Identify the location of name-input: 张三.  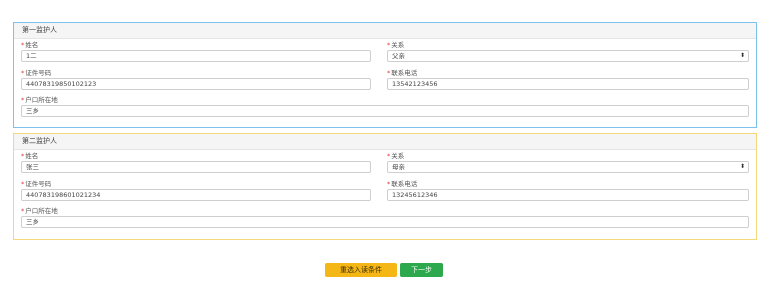
(196, 167).